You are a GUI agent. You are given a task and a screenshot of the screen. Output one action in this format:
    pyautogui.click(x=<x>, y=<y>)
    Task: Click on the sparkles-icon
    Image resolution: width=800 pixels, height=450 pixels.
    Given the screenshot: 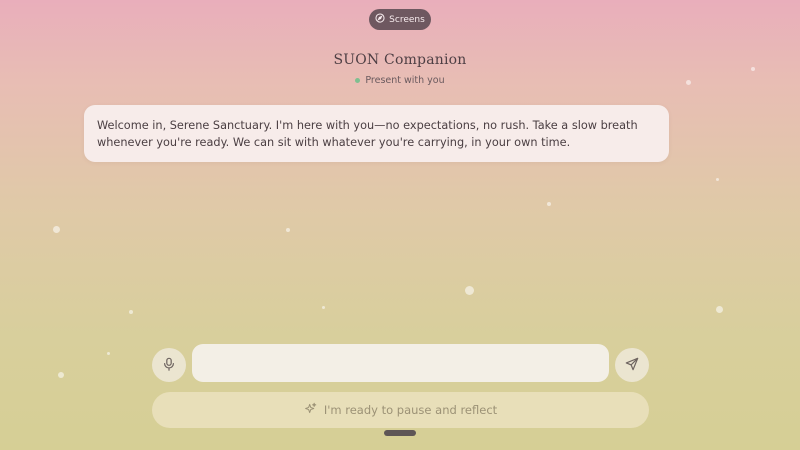 What is the action you would take?
    pyautogui.click(x=310, y=410)
    